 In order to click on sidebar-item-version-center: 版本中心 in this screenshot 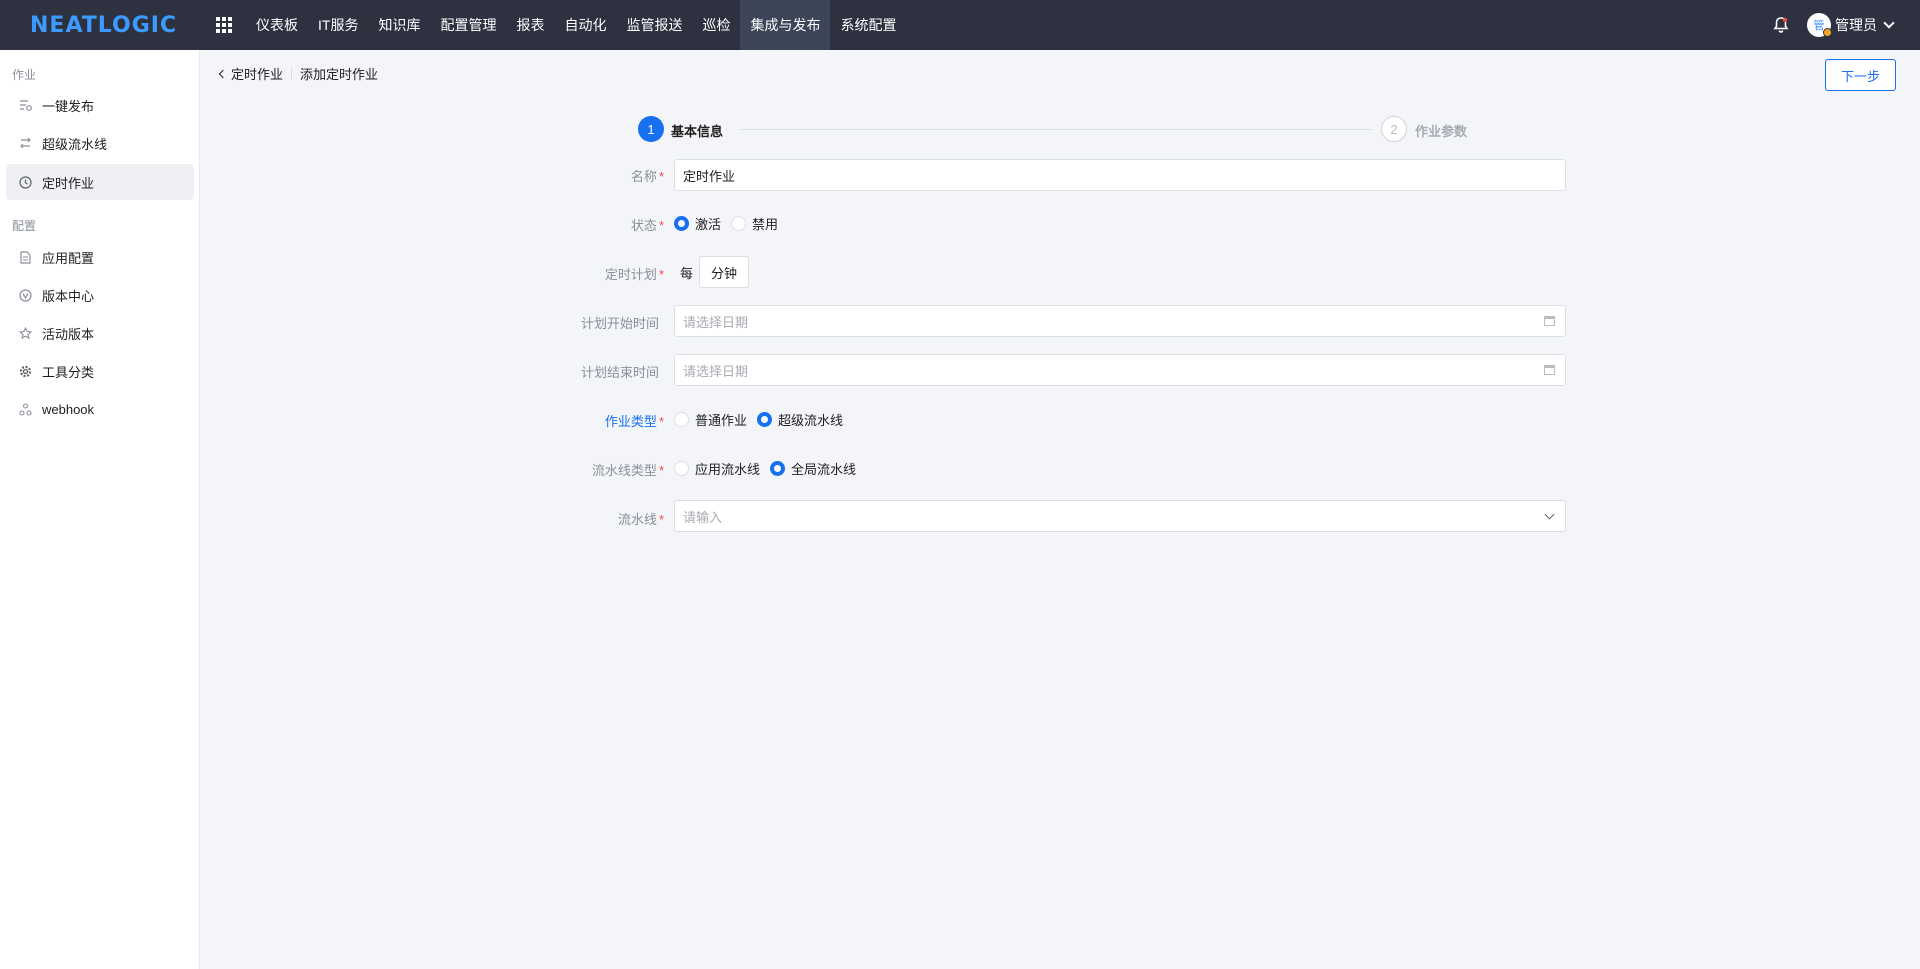, I will do `click(100, 295)`.